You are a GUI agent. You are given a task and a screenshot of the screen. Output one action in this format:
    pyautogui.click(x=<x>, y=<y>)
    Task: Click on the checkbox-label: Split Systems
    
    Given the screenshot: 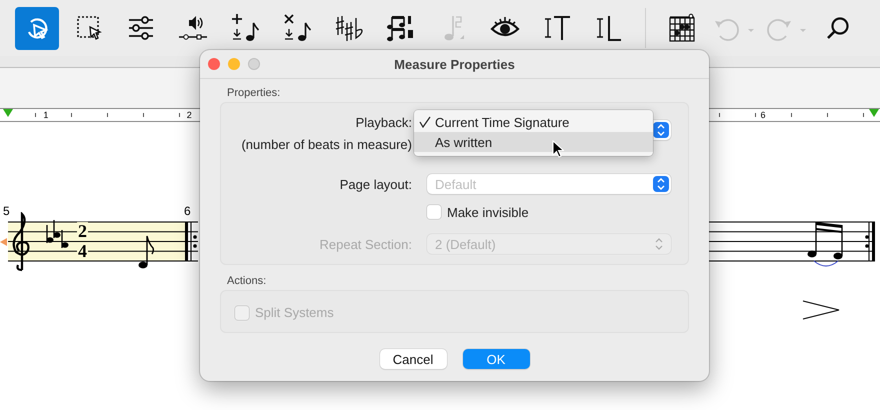 What is the action you would take?
    pyautogui.click(x=294, y=312)
    